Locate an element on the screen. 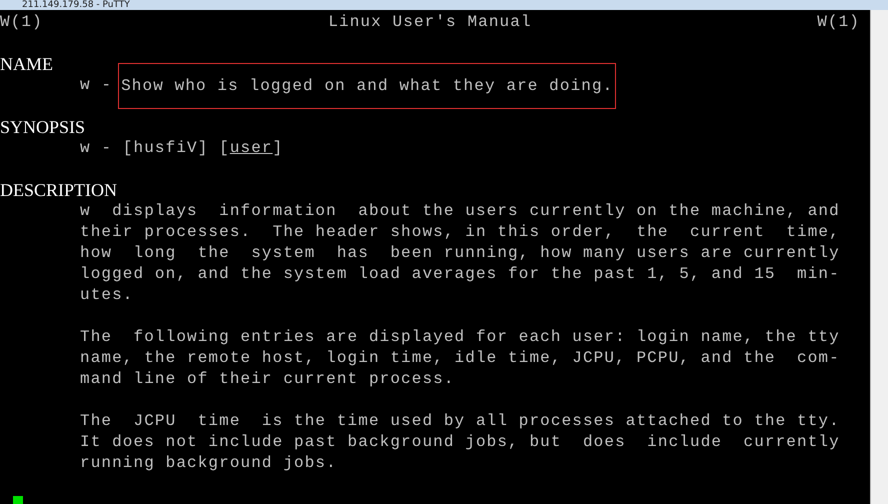 The image size is (888, 504). synopsis-line: w - [husfiV] [user] is located at coordinates (182, 148).